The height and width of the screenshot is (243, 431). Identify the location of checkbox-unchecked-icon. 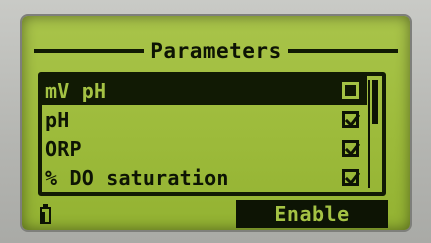
(350, 90).